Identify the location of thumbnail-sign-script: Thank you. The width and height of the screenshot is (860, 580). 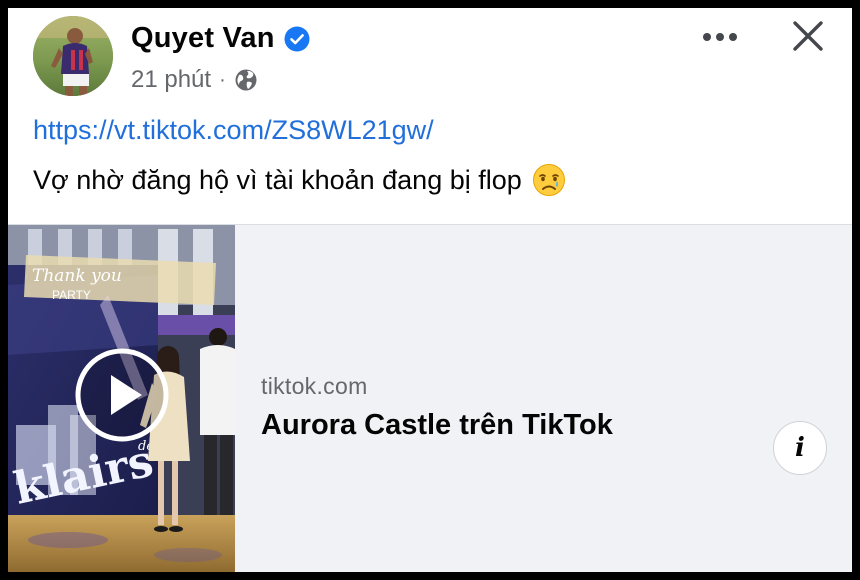
(77, 276).